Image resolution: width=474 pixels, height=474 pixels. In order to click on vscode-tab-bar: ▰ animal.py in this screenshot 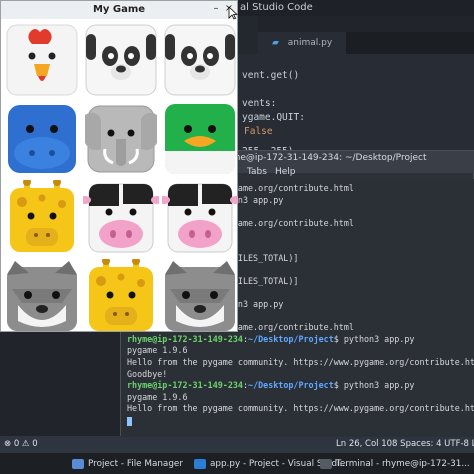, I will do `click(366, 43)`.